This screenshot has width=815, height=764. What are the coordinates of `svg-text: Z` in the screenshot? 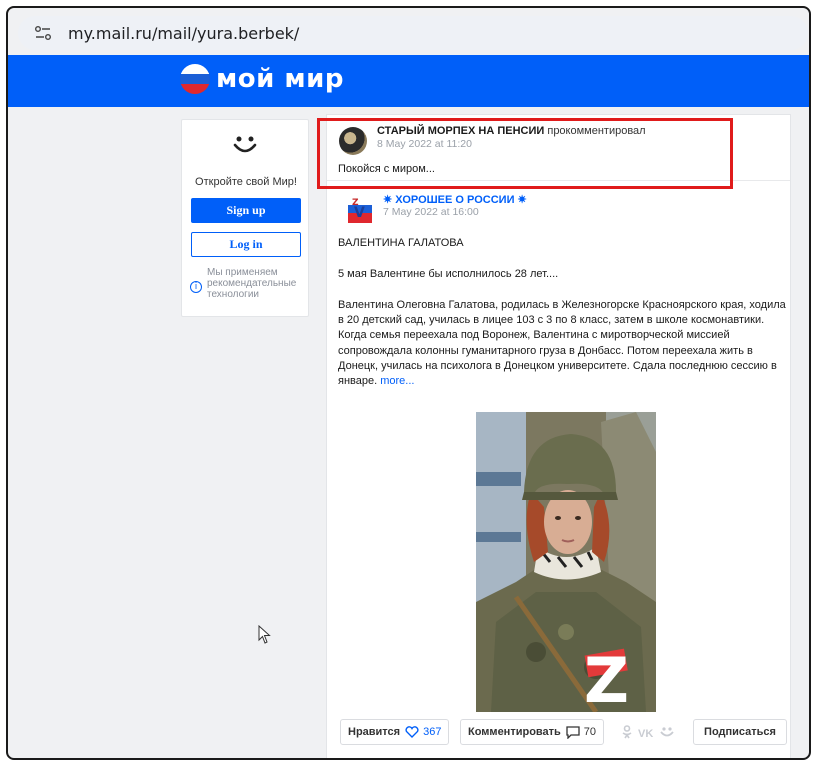 It's located at (355, 203).